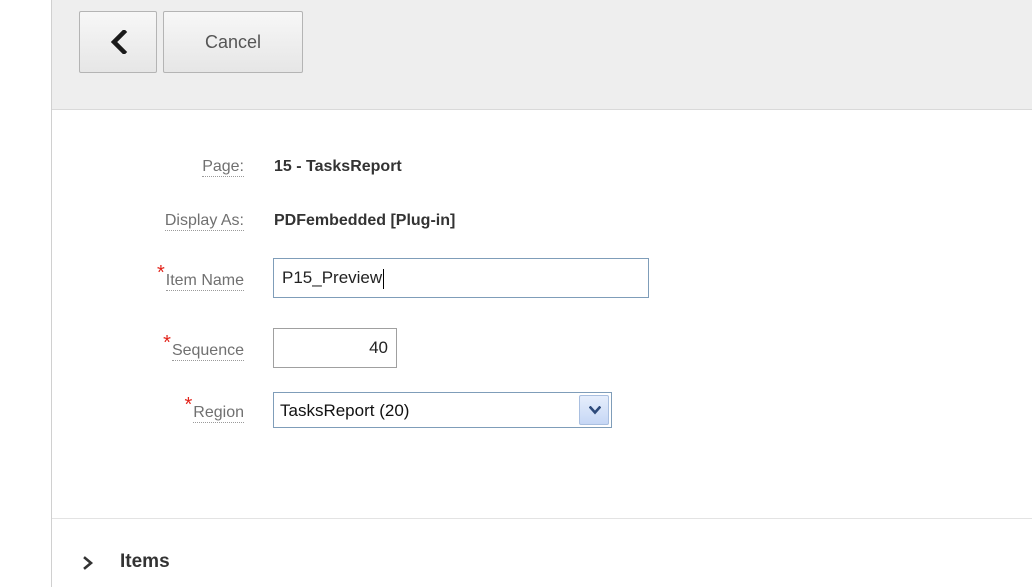  I want to click on region-selected-value: TasksReport (20), so click(345, 410).